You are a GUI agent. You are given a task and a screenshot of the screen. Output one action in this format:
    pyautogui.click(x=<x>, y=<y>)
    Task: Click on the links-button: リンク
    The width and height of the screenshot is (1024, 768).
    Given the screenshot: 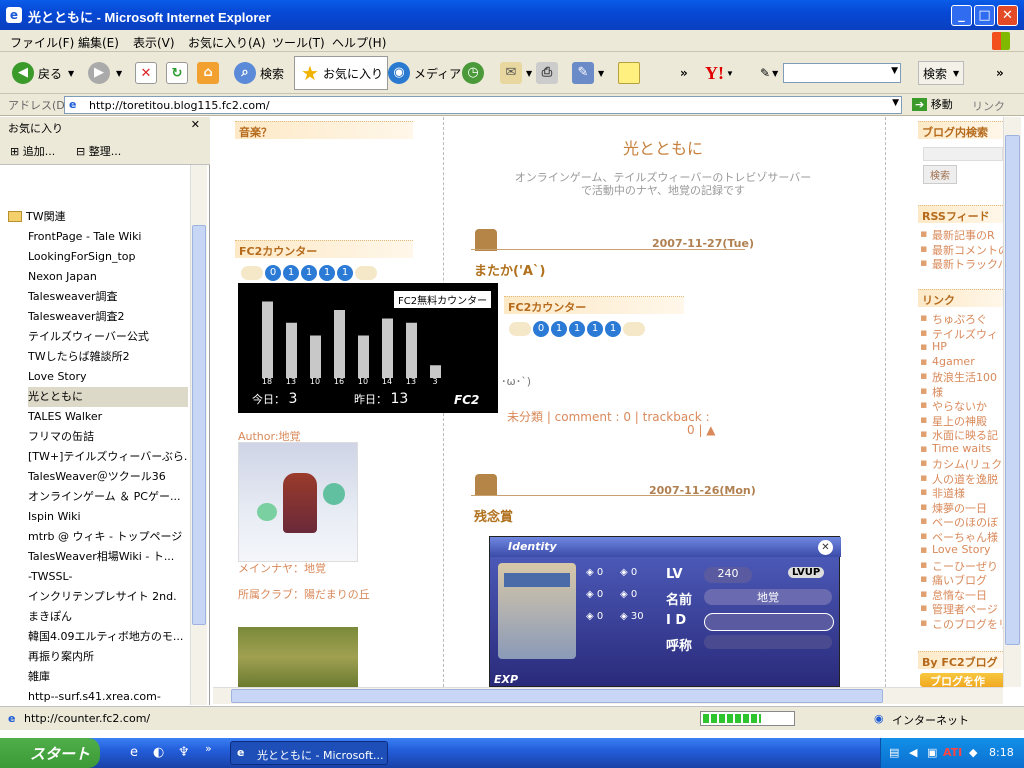 What is the action you would take?
    pyautogui.click(x=988, y=106)
    